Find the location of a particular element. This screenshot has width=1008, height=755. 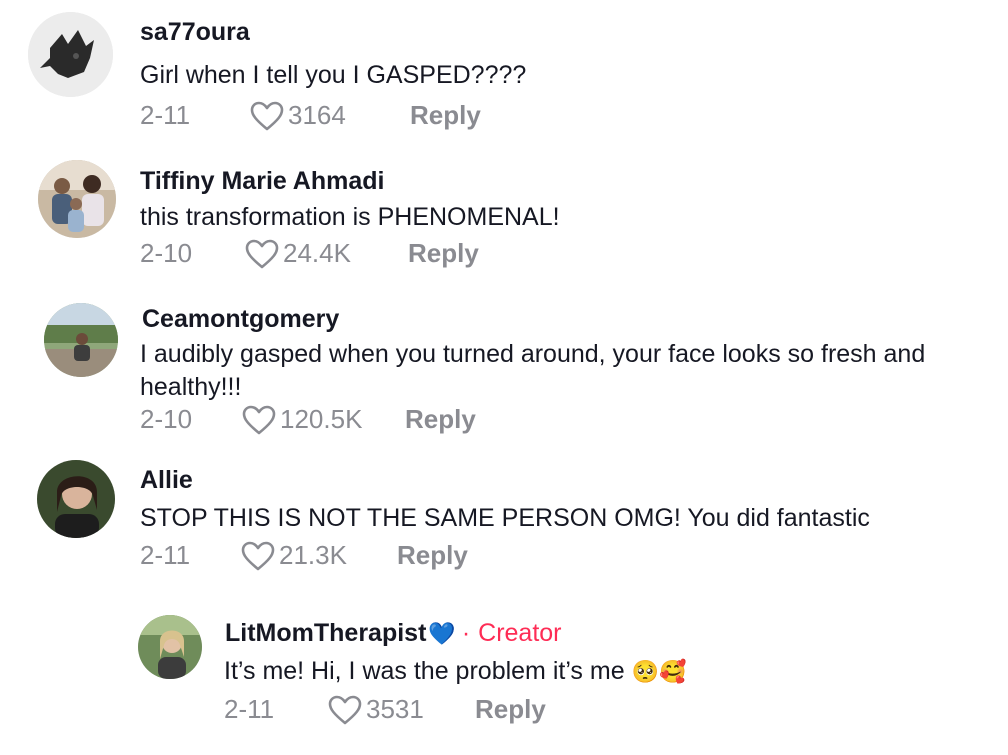

comment-meta: 2-11 21.3K Reply is located at coordinates (304, 555).